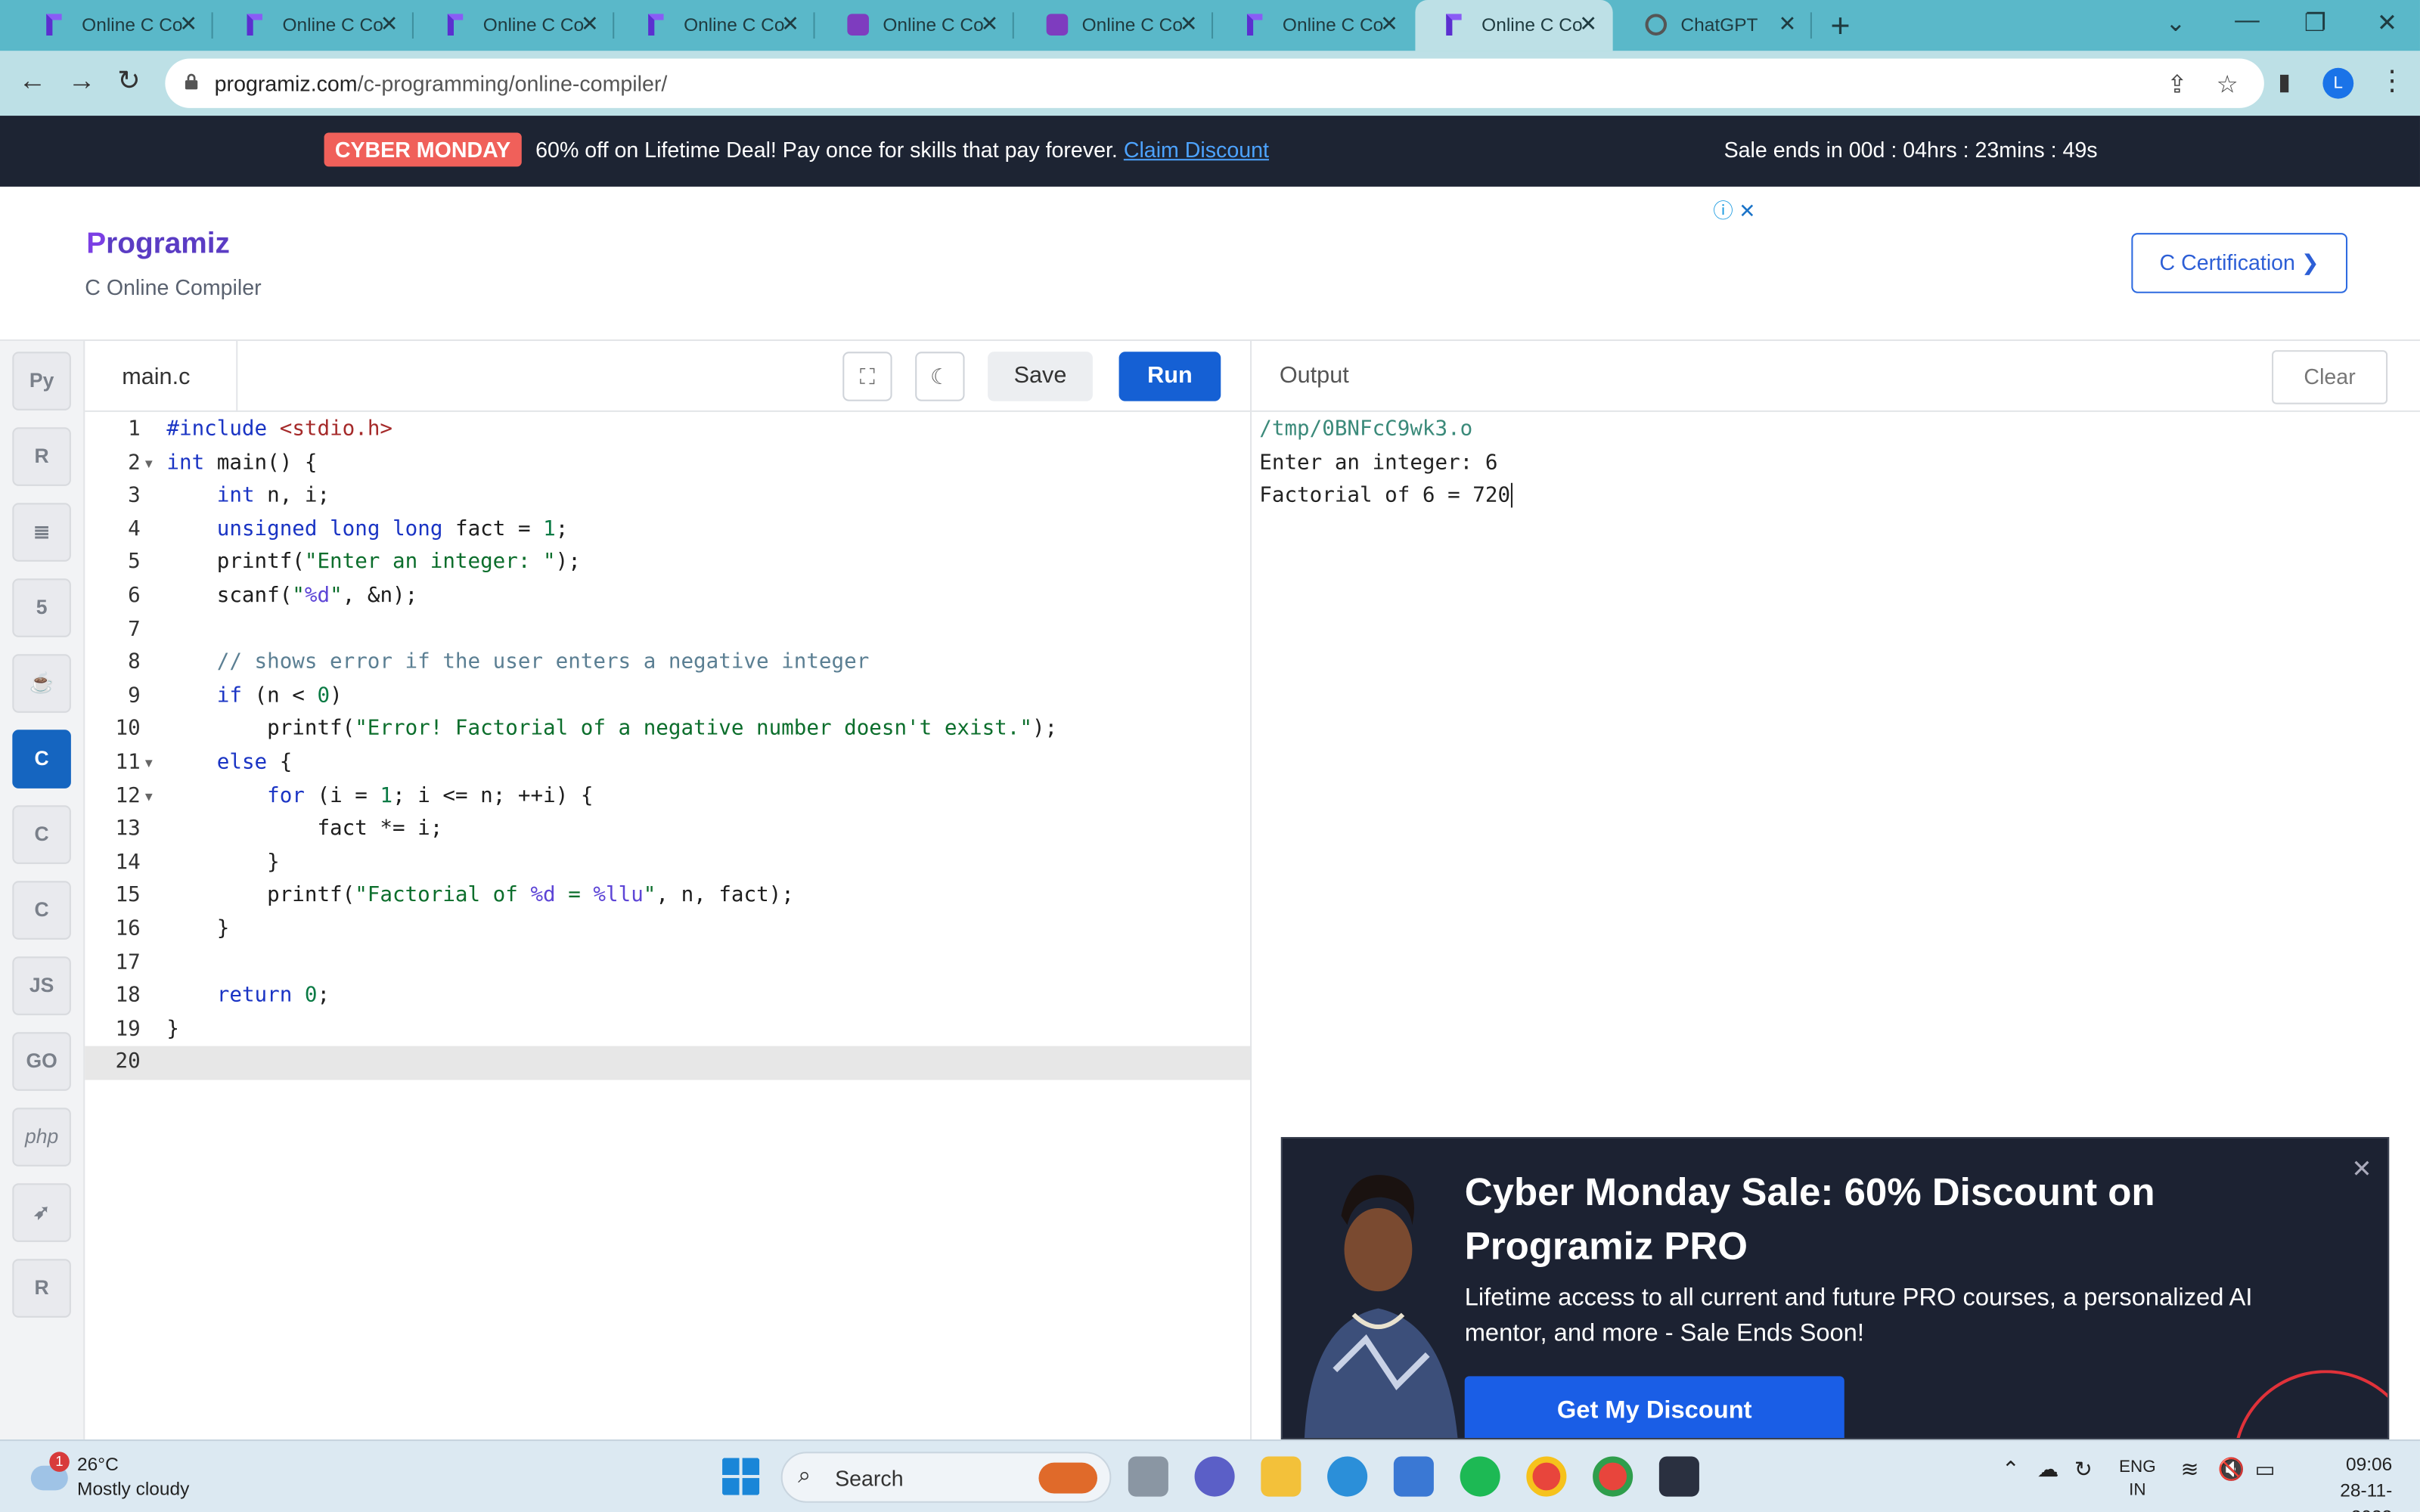  Describe the element at coordinates (1654, 1407) in the screenshot. I see `get-my-discount-button: Get My Discount` at that location.